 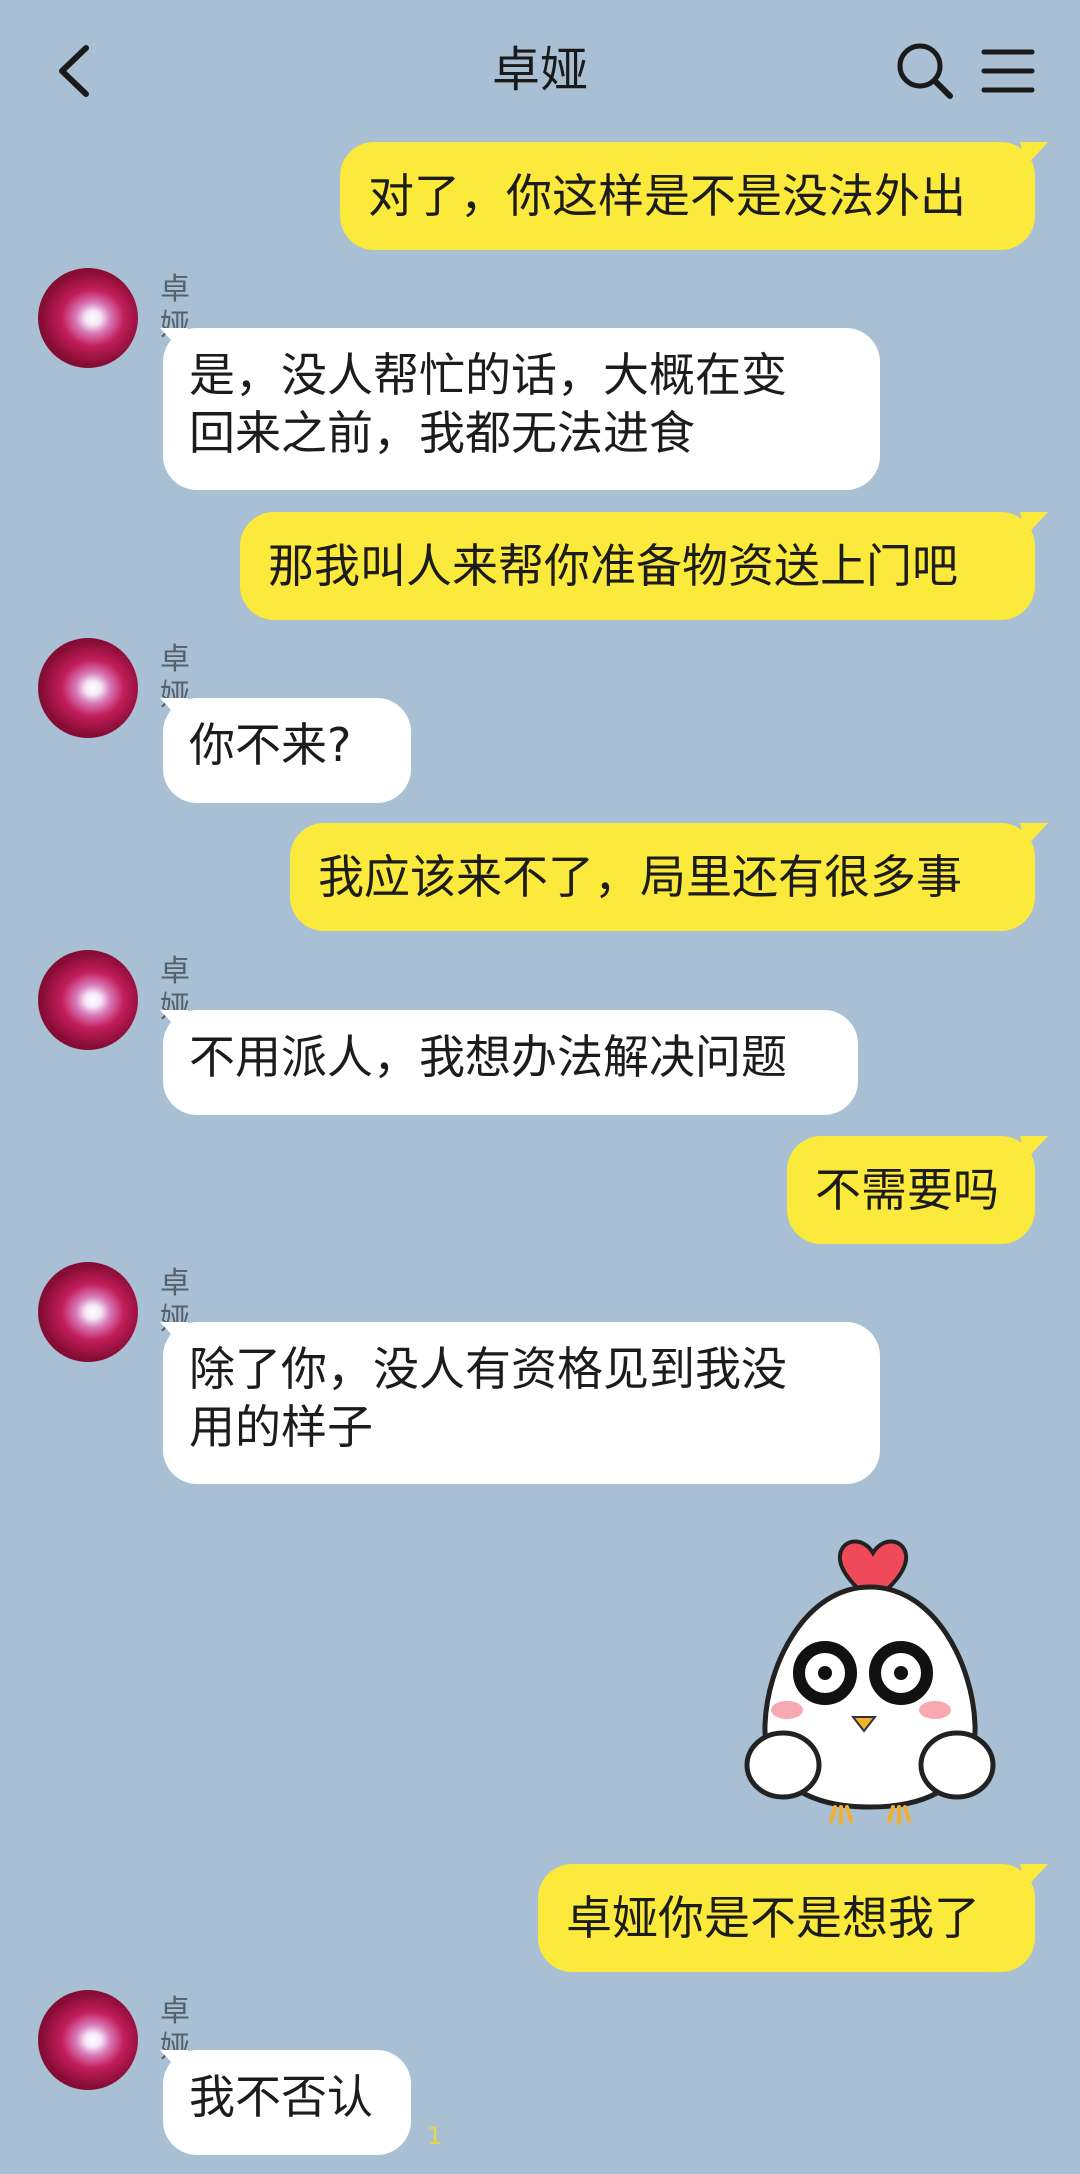 I want to click on hamburger-menu-icon, so click(x=1008, y=71).